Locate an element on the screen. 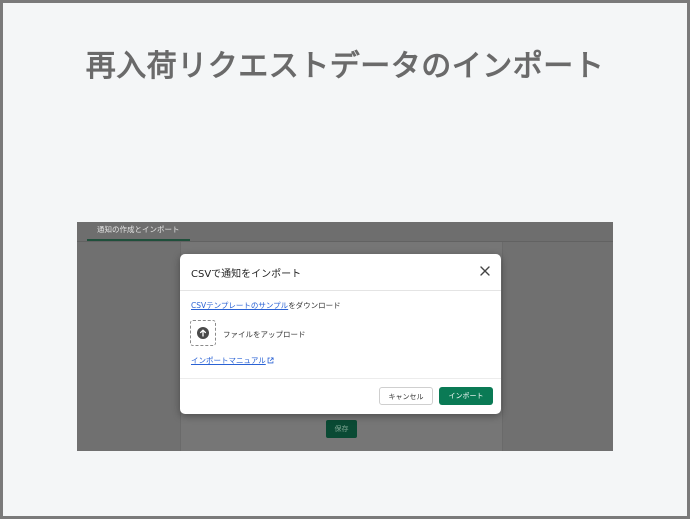 The image size is (690, 519). import-manual-row: インポートマニュアル is located at coordinates (232, 360).